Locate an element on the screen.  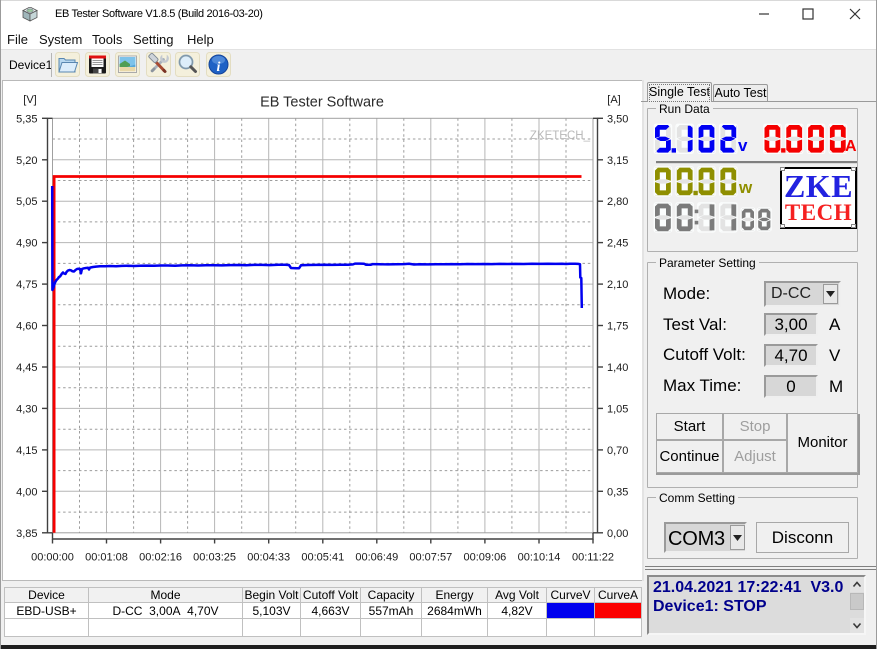
svg-text: 4,15 is located at coordinates (26, 451).